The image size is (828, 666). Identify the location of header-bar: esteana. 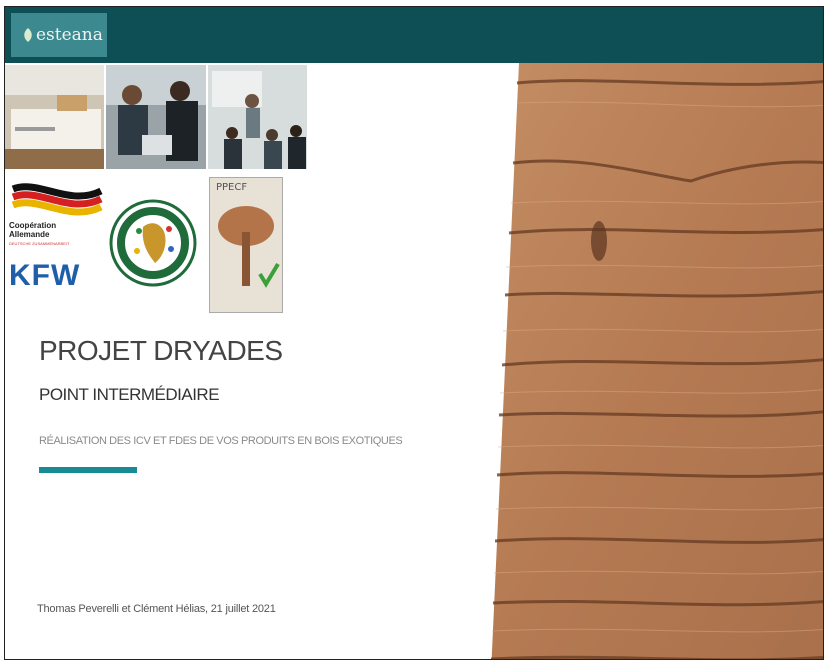
(414, 35).